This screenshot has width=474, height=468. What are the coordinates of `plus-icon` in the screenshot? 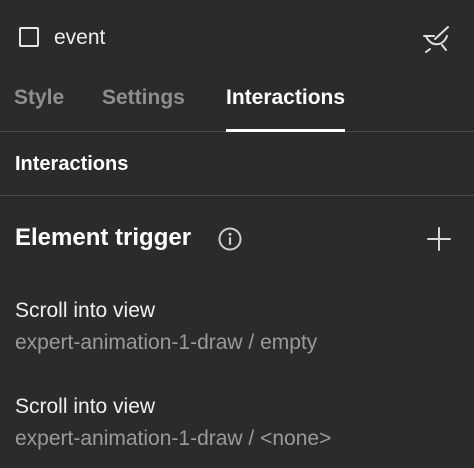 It's located at (439, 239).